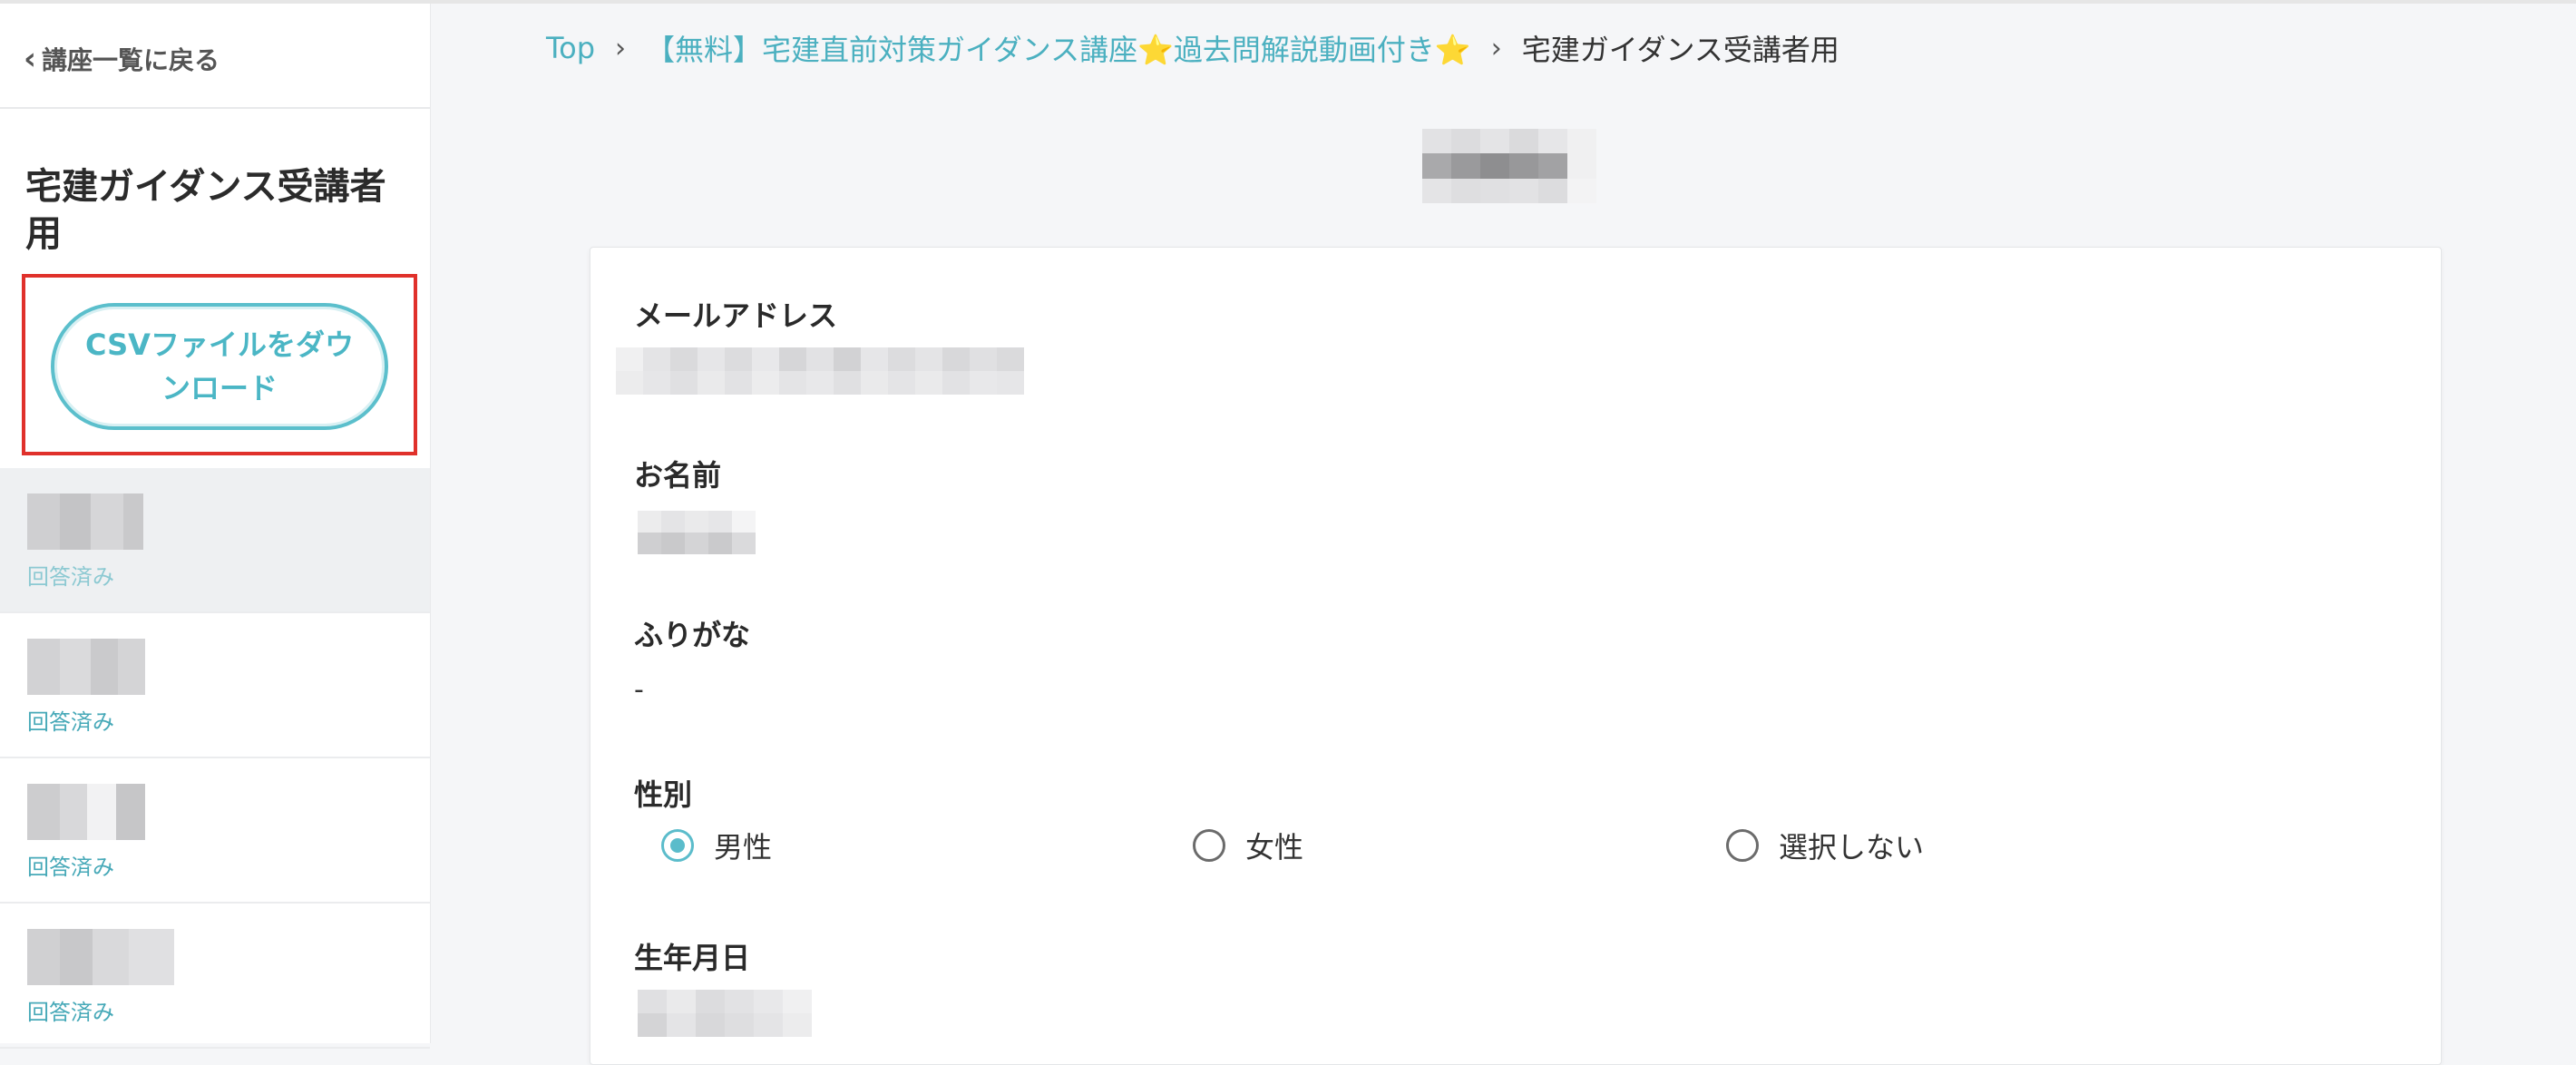 This screenshot has width=2576, height=1065. Describe the element at coordinates (1680, 50) in the screenshot. I see `breadcrumb-current: 宅建ガイダンス受講者用` at that location.